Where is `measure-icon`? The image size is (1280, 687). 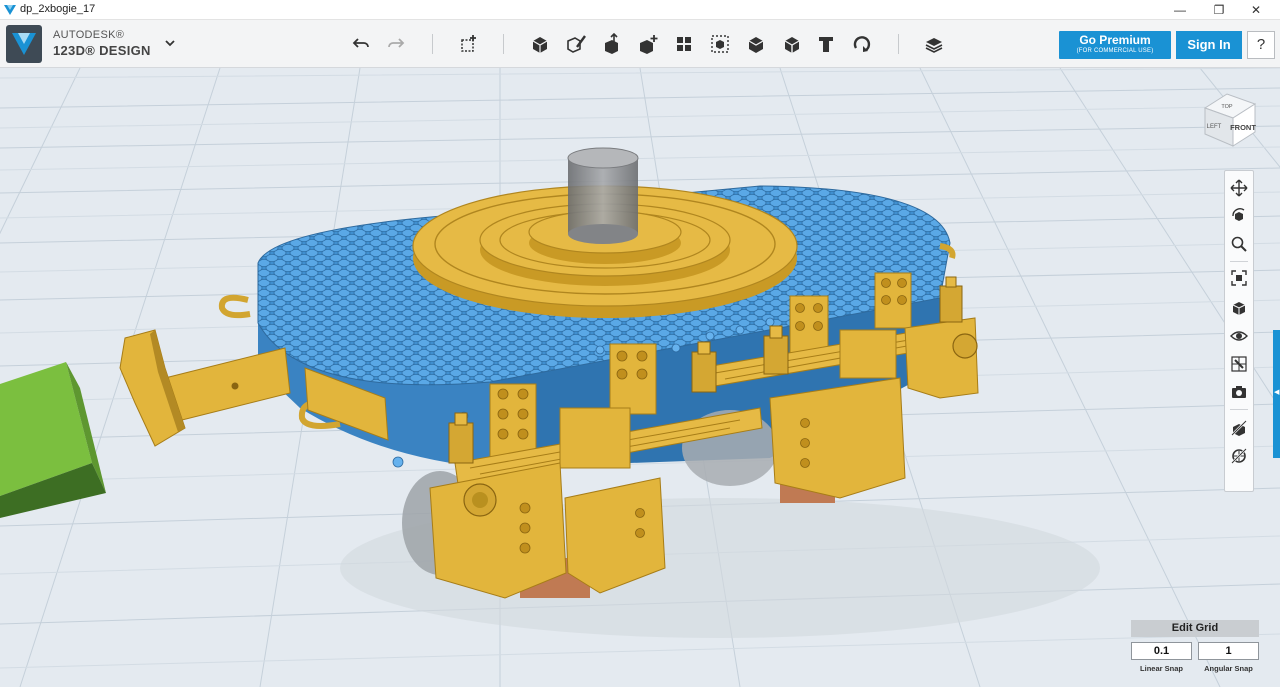 measure-icon is located at coordinates (792, 45).